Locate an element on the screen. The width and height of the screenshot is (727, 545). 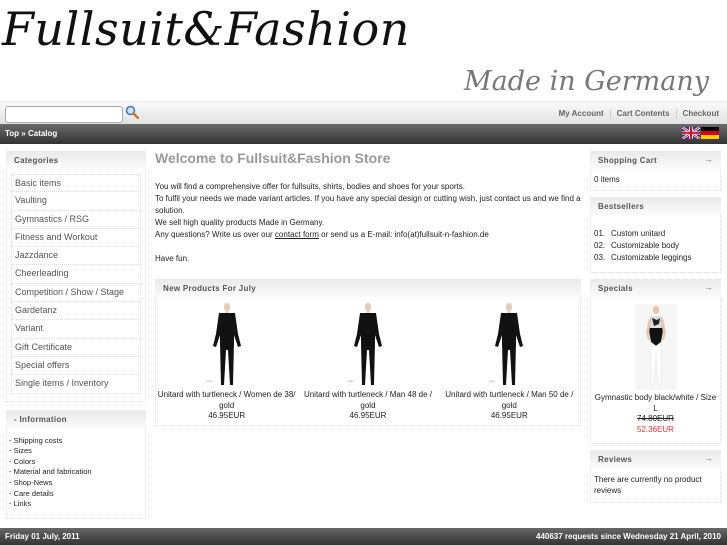
category-item: Vaulting is located at coordinates (76, 201).